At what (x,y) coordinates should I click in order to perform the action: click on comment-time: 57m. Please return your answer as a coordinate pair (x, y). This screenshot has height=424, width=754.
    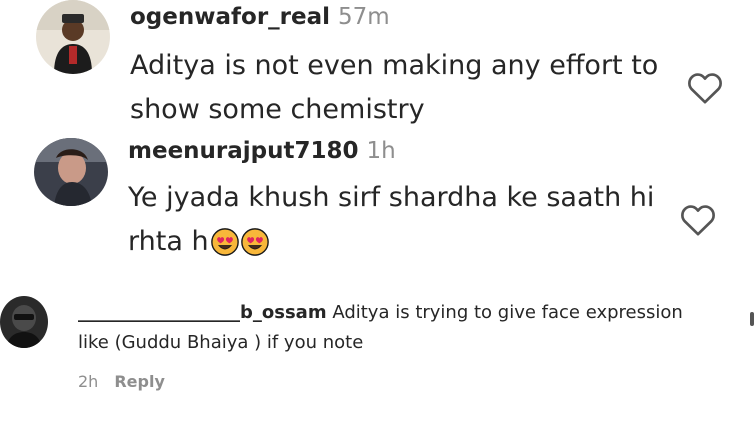
    Looking at the image, I should click on (364, 17).